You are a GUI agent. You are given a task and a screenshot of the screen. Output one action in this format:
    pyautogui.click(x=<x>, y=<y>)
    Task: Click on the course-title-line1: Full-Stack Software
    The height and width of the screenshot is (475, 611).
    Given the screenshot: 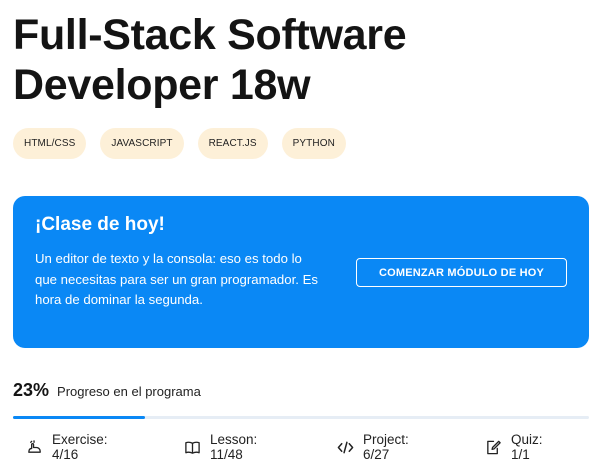 What is the action you would take?
    pyautogui.click(x=210, y=35)
    